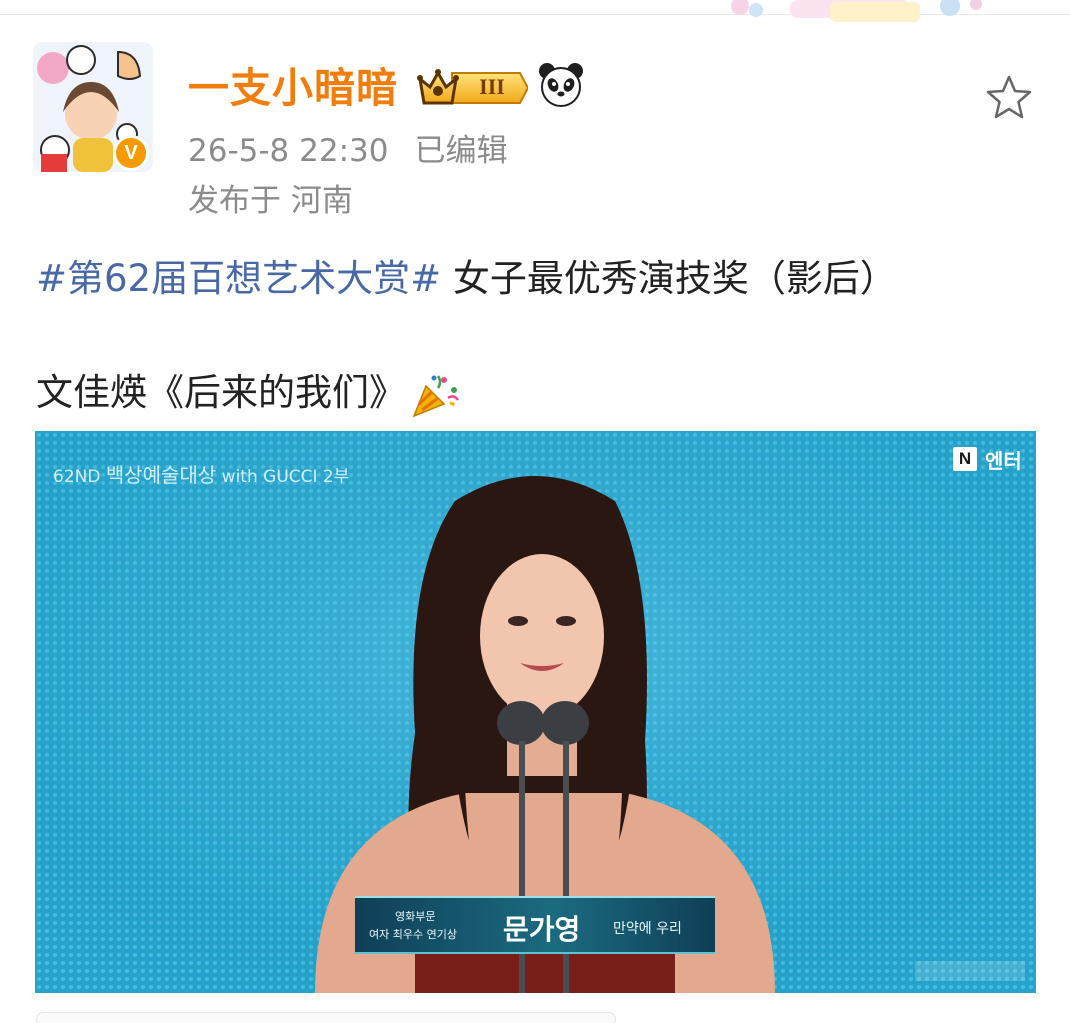  What do you see at coordinates (460, 151) in the screenshot?
I see `edited-label: 已编辑` at bounding box center [460, 151].